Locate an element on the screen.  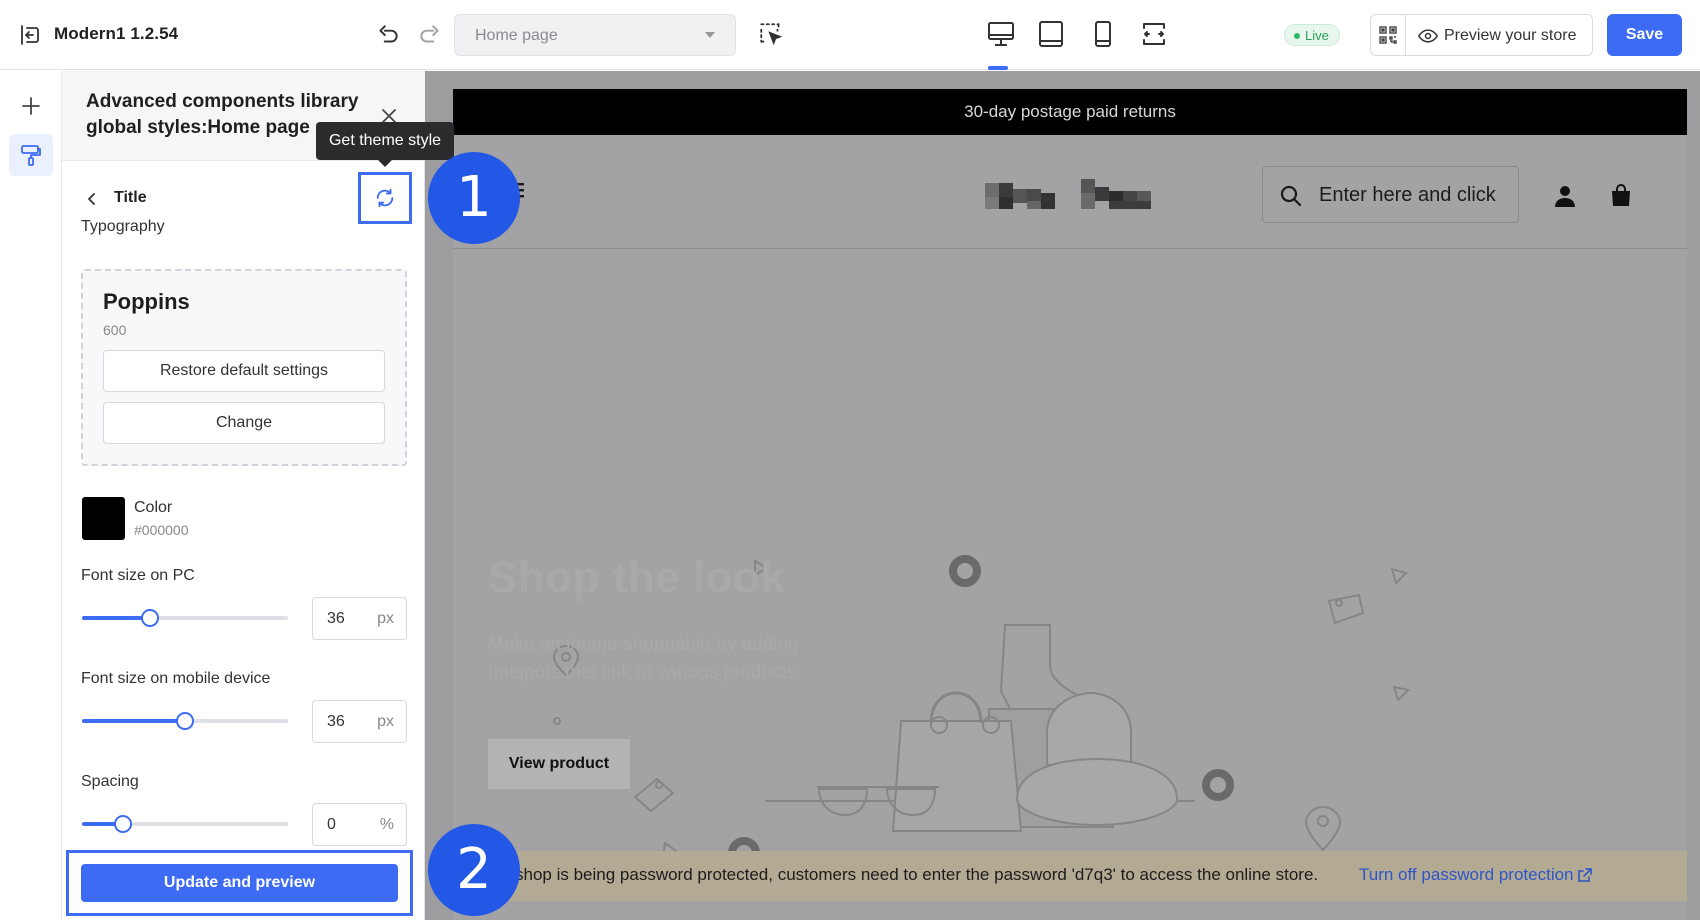
paint-roller-icon is located at coordinates (31, 155).